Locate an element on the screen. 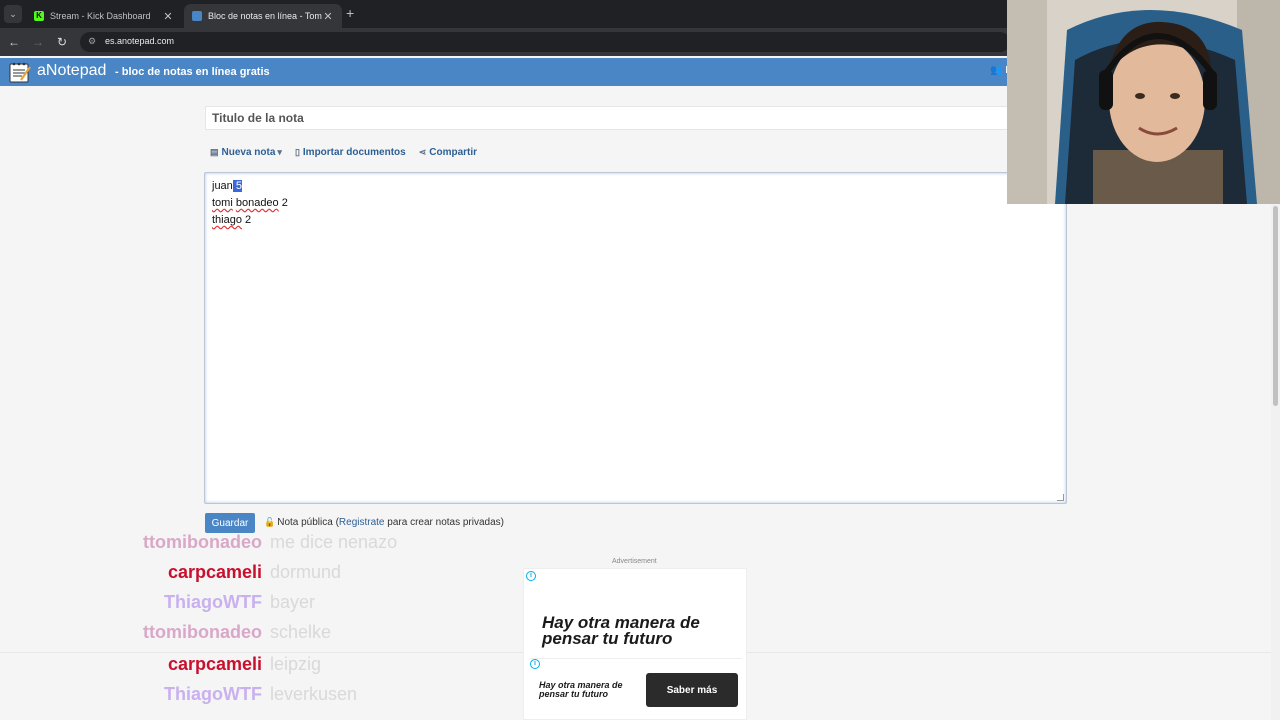 The height and width of the screenshot is (720, 1280). new-note-label: Nueva nota is located at coordinates (248, 152).